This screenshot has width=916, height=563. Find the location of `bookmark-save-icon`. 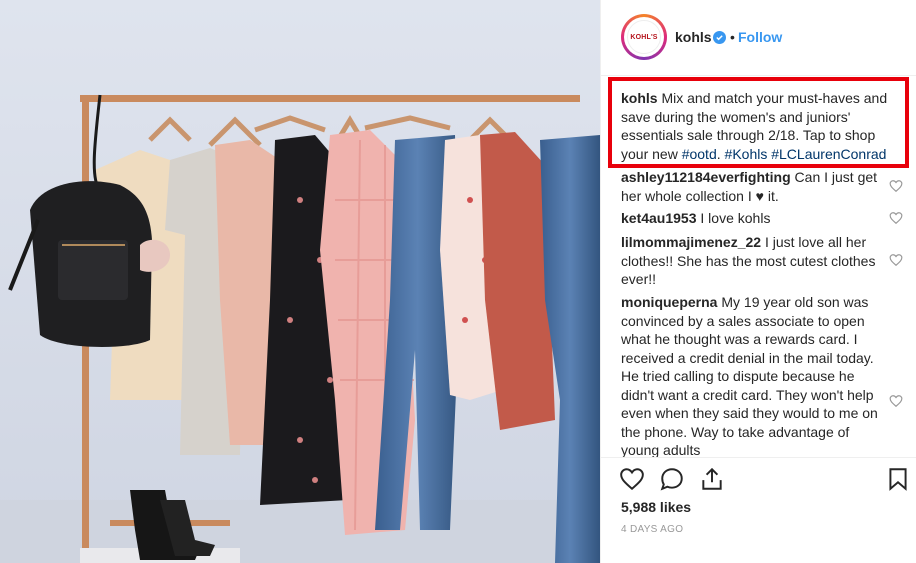

bookmark-save-icon is located at coordinates (898, 479).